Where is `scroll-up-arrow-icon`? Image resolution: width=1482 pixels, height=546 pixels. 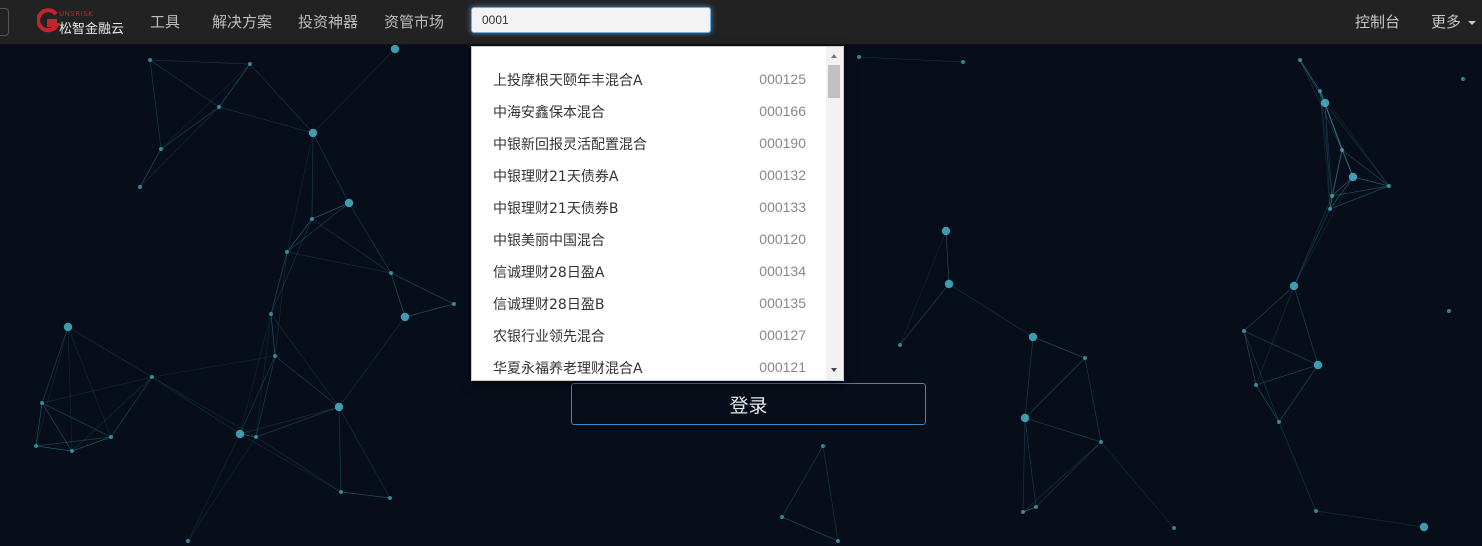
scroll-up-arrow-icon is located at coordinates (834, 56).